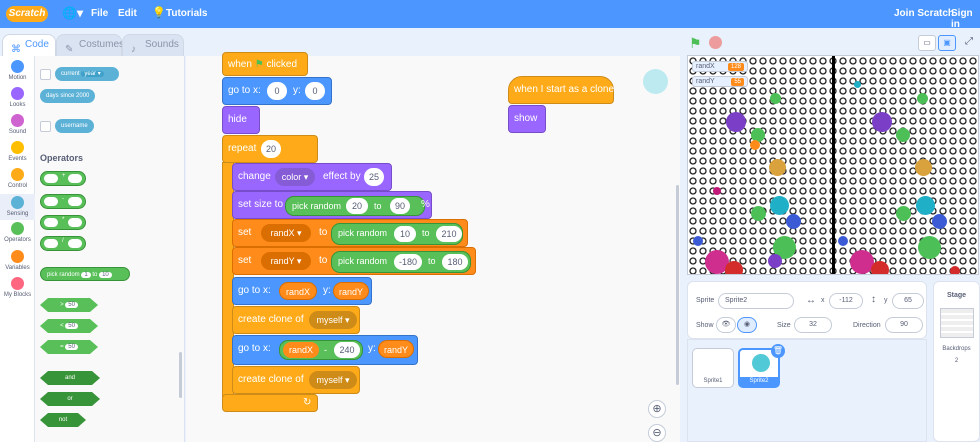  What do you see at coordinates (965, 19) in the screenshot?
I see `sign-in-link: Sign in` at bounding box center [965, 19].